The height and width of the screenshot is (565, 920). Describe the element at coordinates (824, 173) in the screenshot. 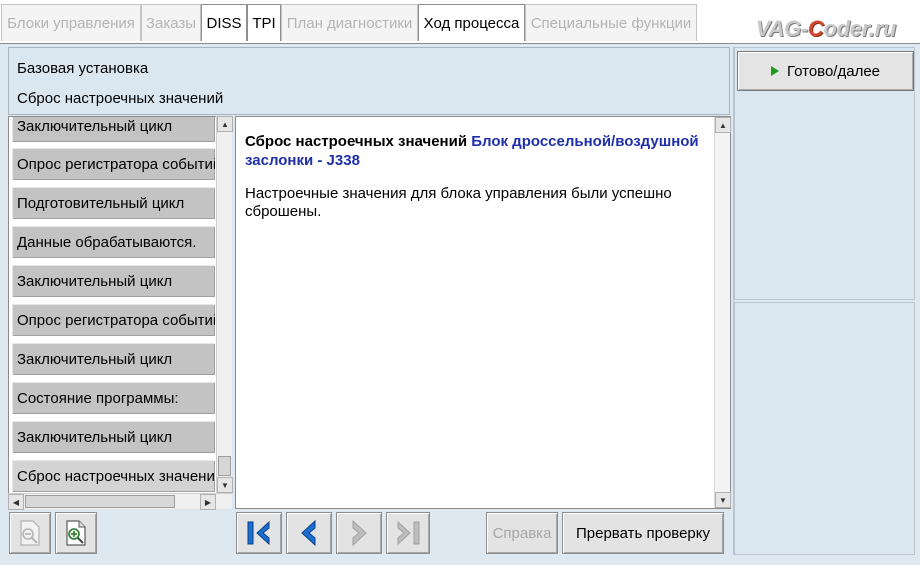

I see `right-panel-top: Готово/далее` at that location.